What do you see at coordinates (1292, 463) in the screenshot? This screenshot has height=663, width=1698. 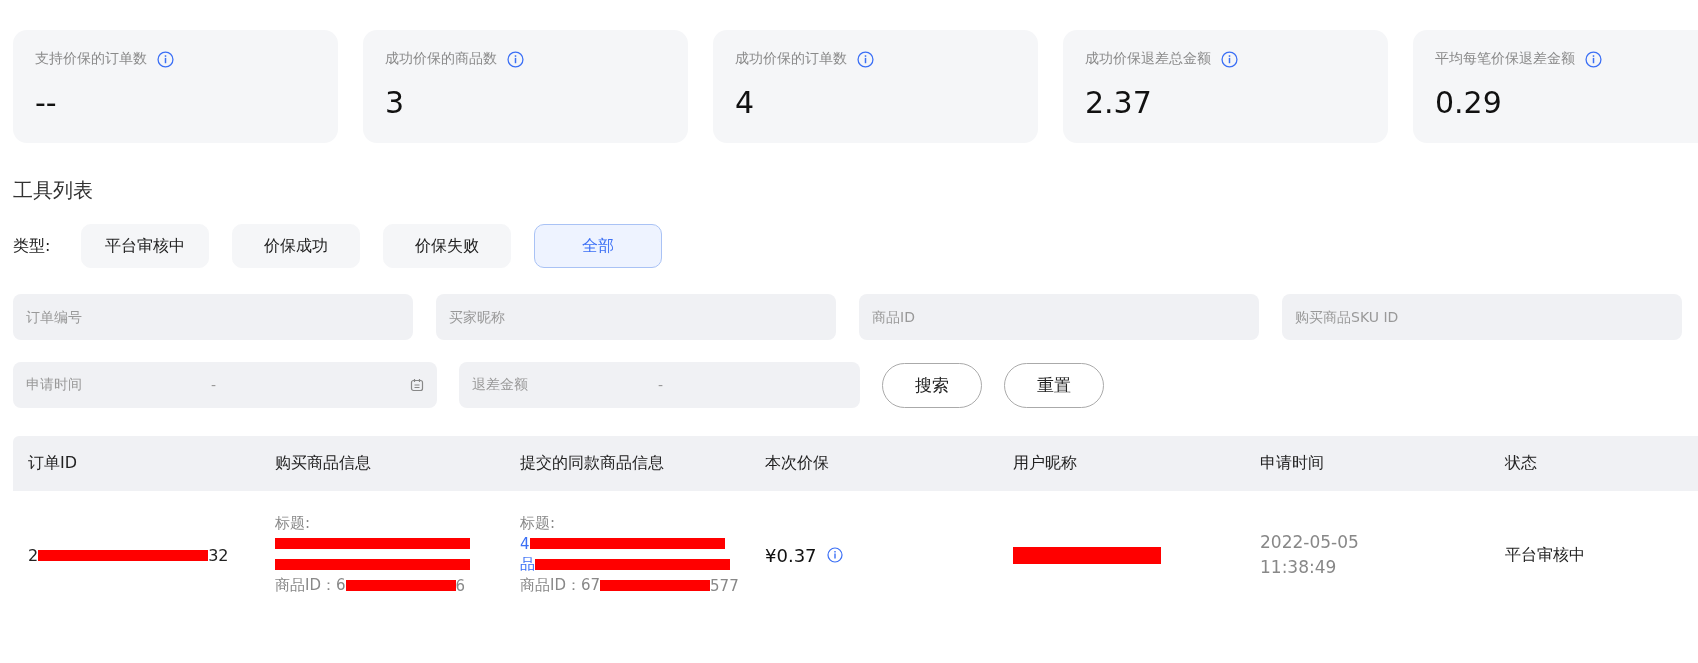 I see `column-header: 申请时间` at bounding box center [1292, 463].